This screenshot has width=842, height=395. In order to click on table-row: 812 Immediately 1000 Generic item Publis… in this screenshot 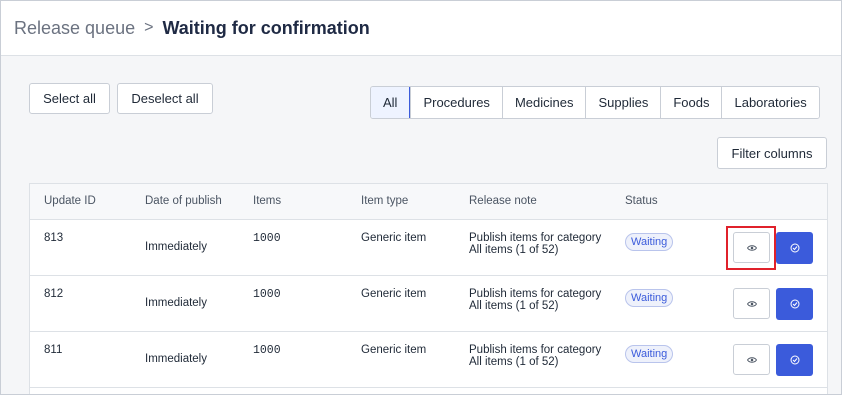, I will do `click(428, 304)`.